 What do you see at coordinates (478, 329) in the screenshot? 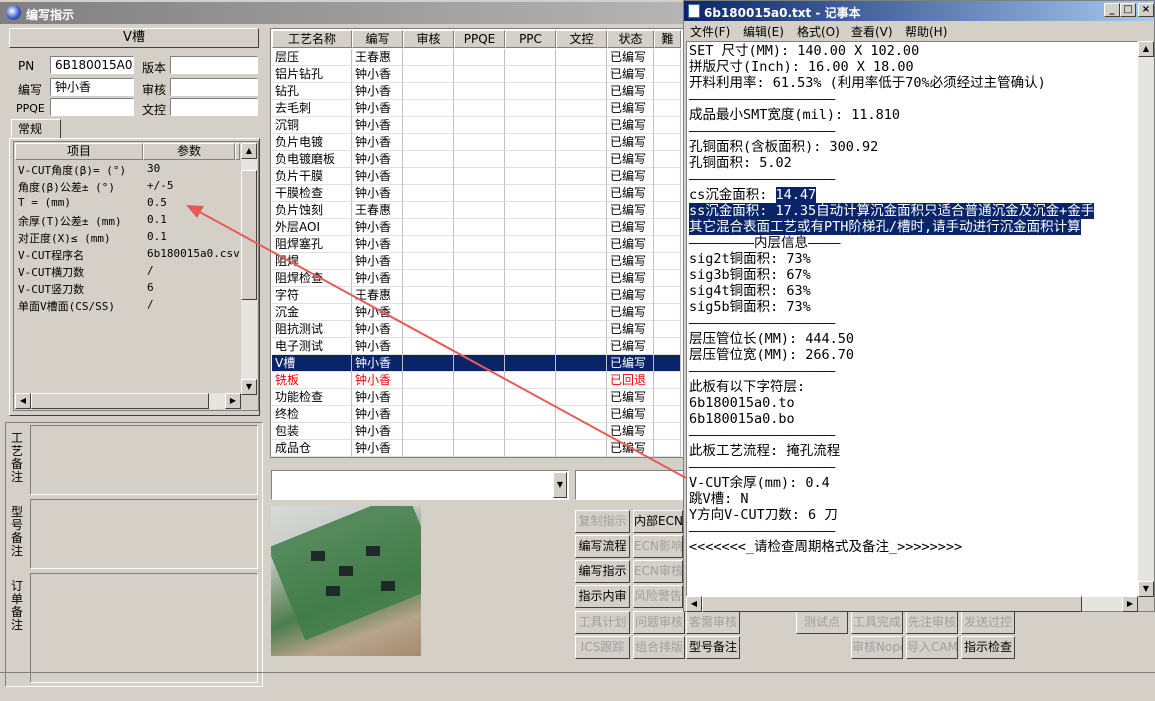
I see `process-row: 阻抗测试 钟小香 已编写` at bounding box center [478, 329].